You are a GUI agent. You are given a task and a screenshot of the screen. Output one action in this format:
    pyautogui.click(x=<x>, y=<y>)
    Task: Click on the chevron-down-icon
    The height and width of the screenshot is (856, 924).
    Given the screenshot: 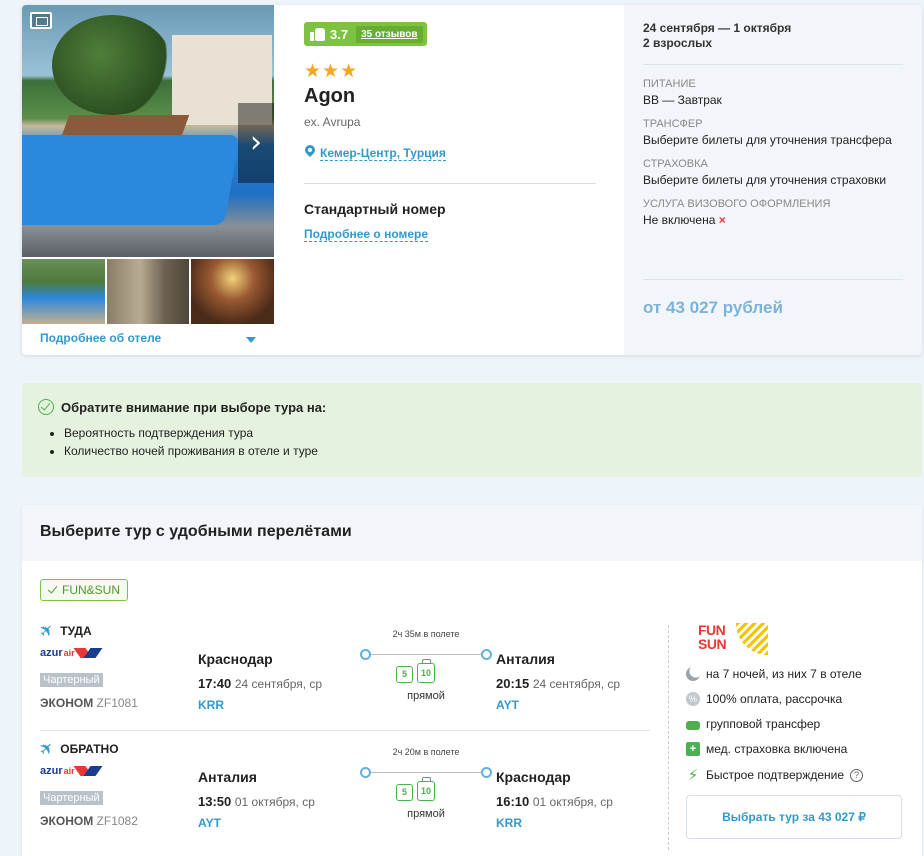 What is the action you would take?
    pyautogui.click(x=251, y=340)
    